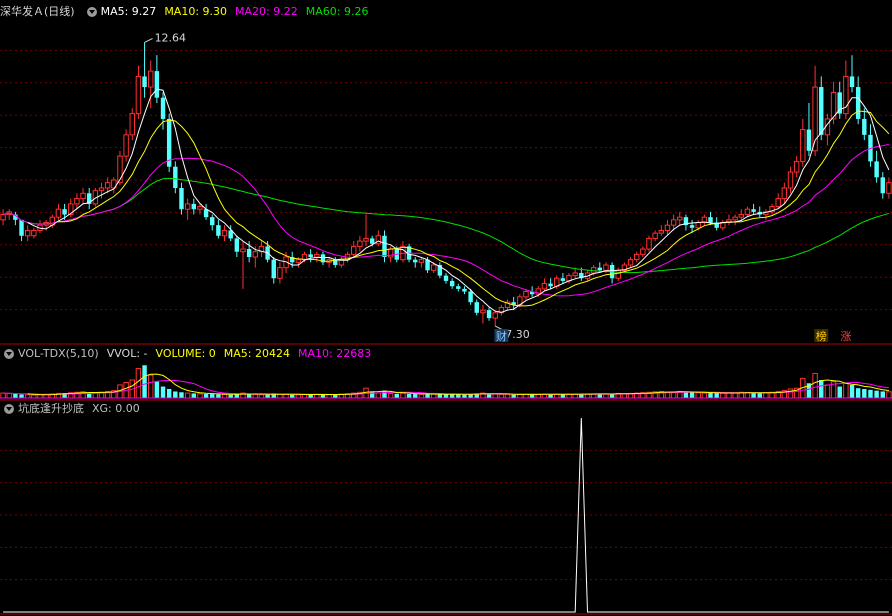  I want to click on ma60-readout: MA60: 9.26, so click(337, 11).